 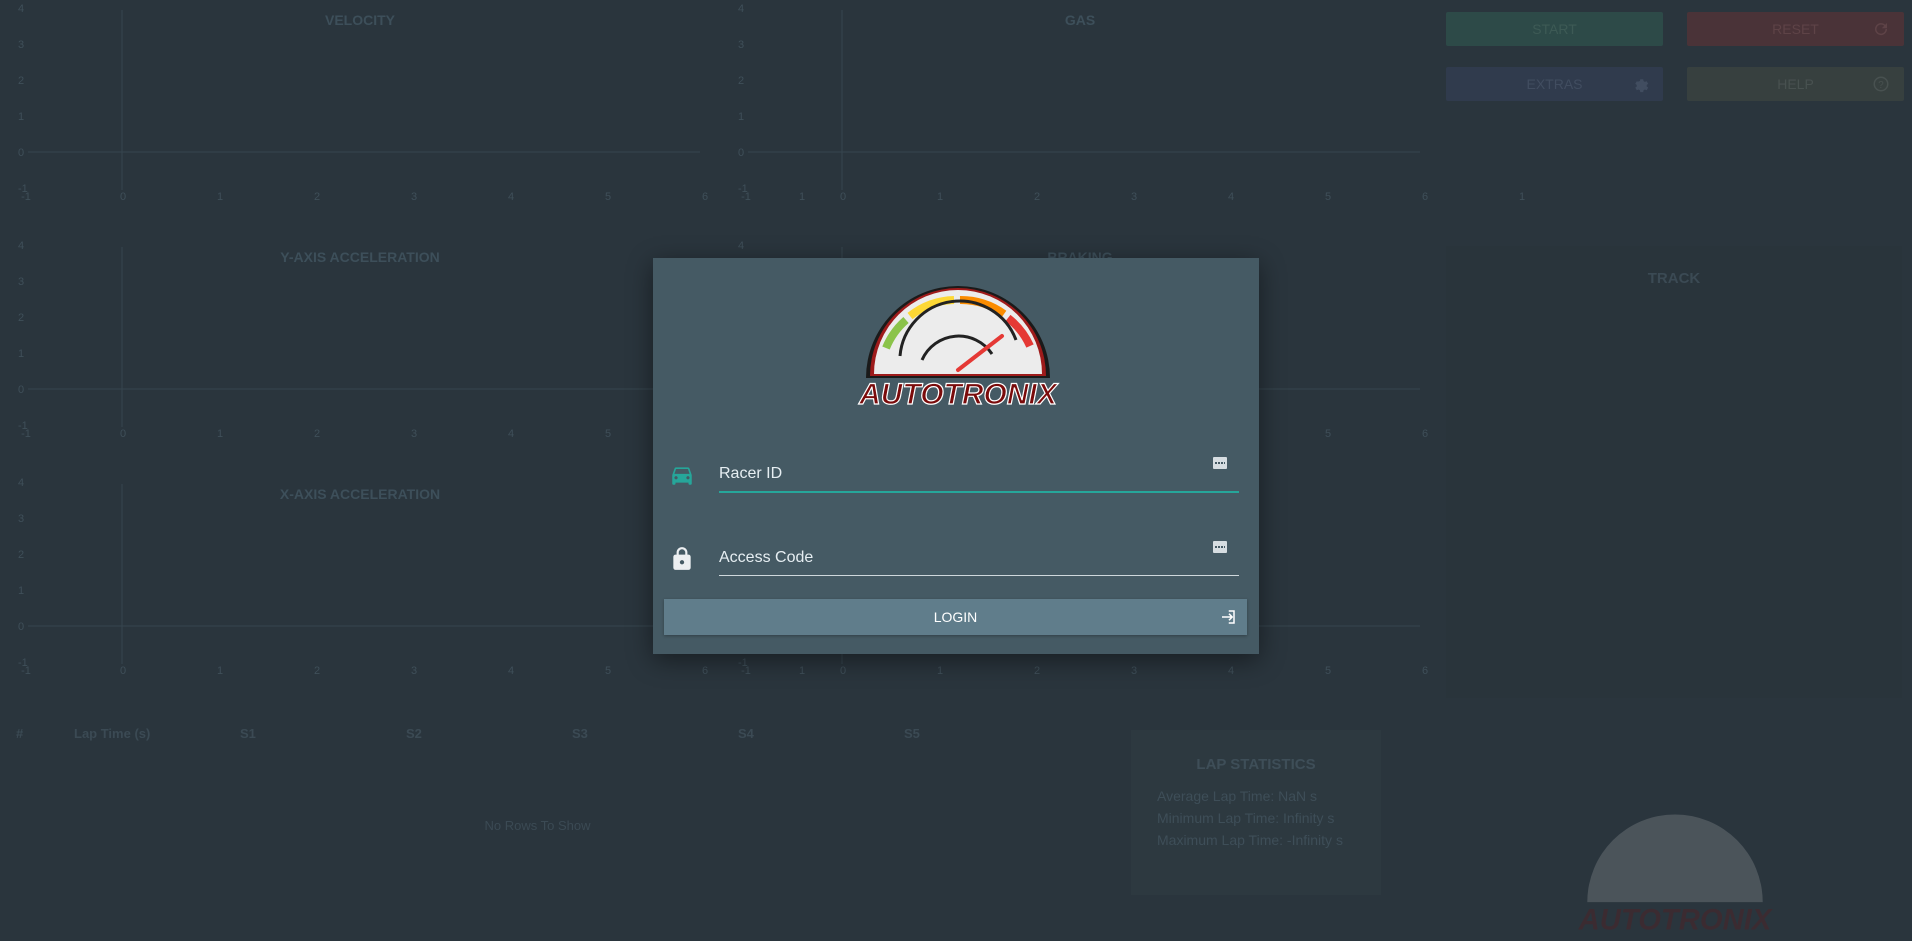 I want to click on login-label: LOGIN, so click(x=955, y=617).